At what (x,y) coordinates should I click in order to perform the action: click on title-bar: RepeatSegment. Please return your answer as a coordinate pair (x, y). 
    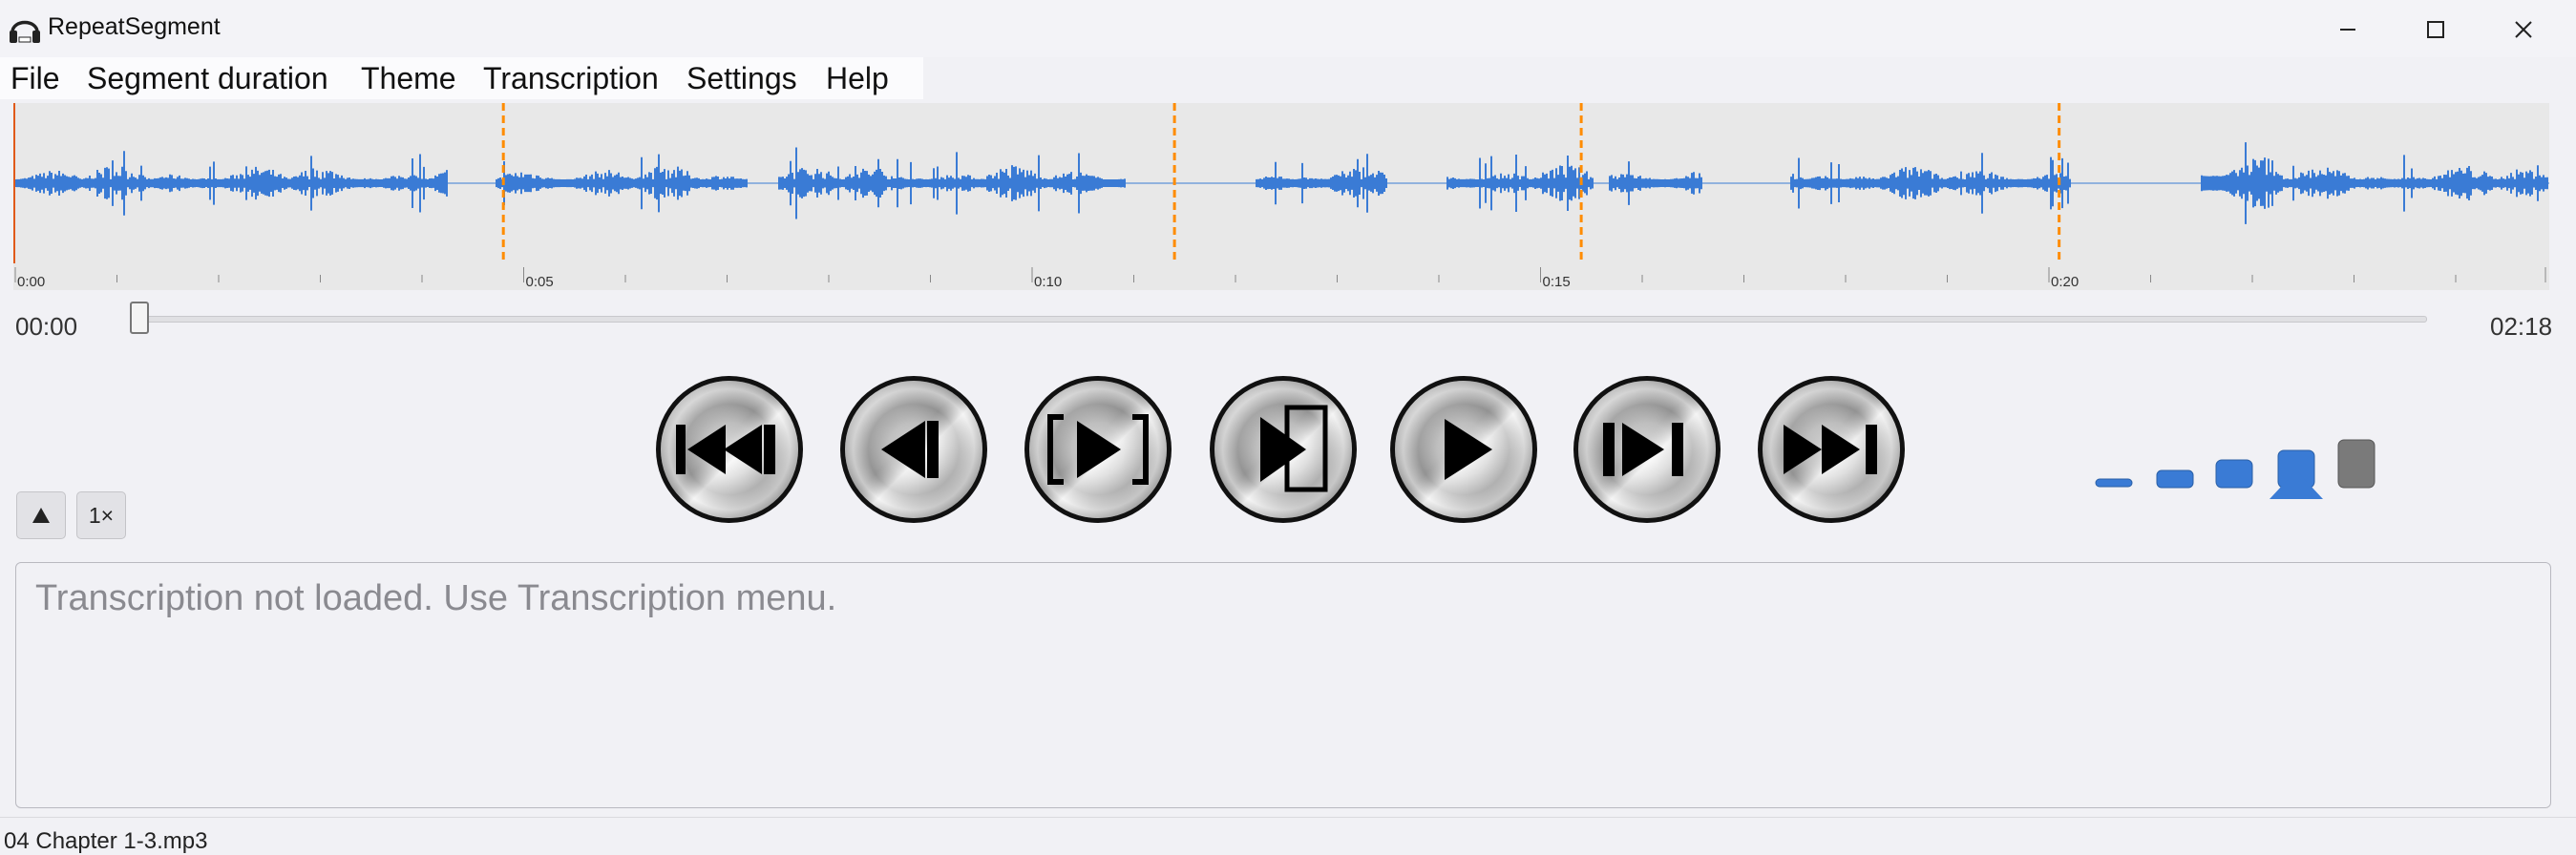
    Looking at the image, I should click on (1288, 28).